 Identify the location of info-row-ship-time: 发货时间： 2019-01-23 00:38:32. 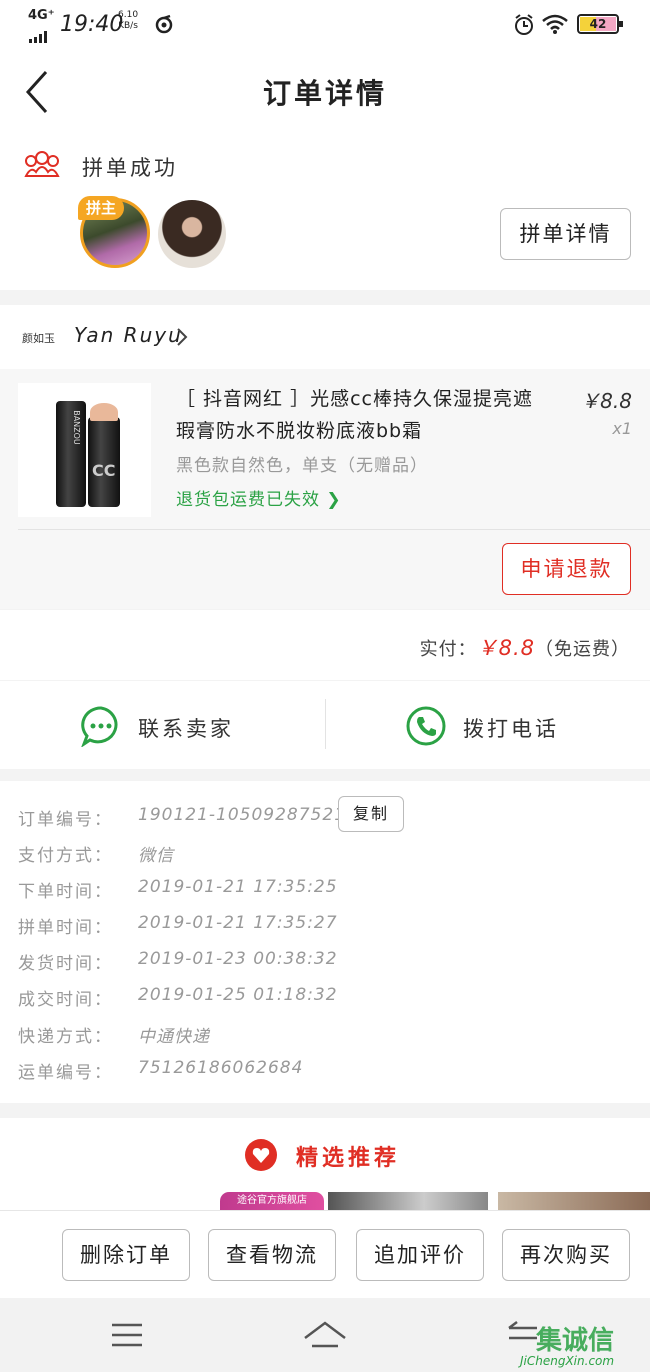
(178, 961).